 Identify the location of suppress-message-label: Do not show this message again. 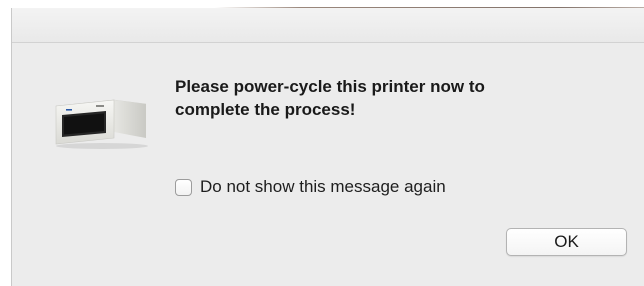
(323, 187).